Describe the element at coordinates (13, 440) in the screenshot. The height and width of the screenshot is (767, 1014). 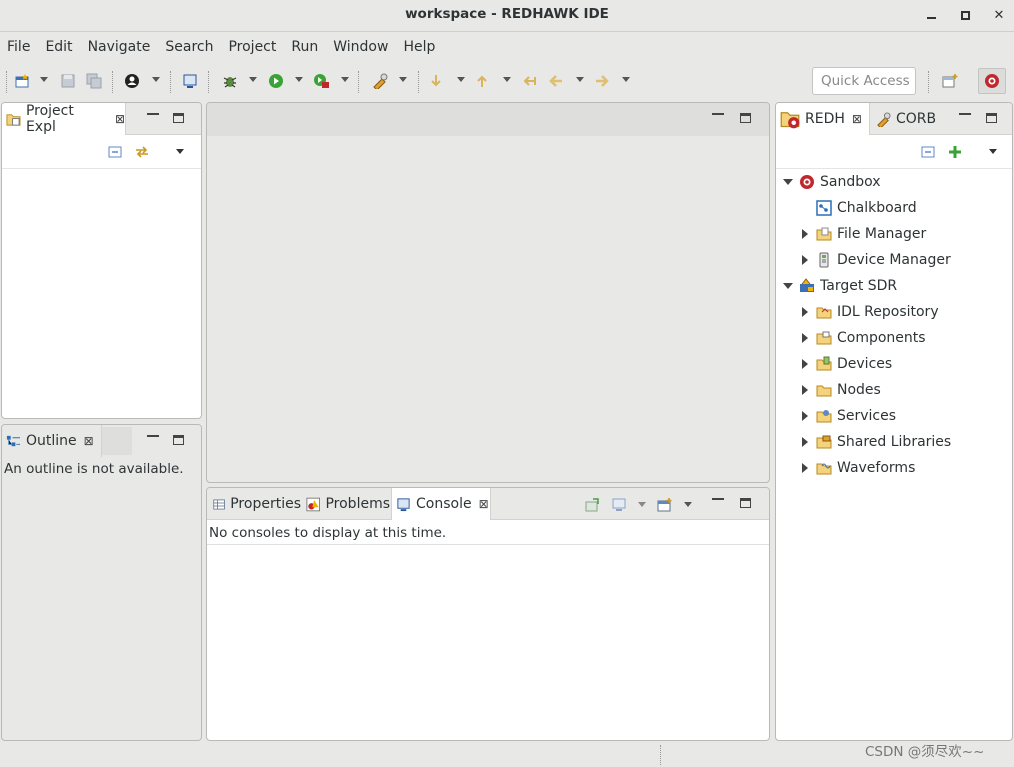
I see `outline-icon` at that location.